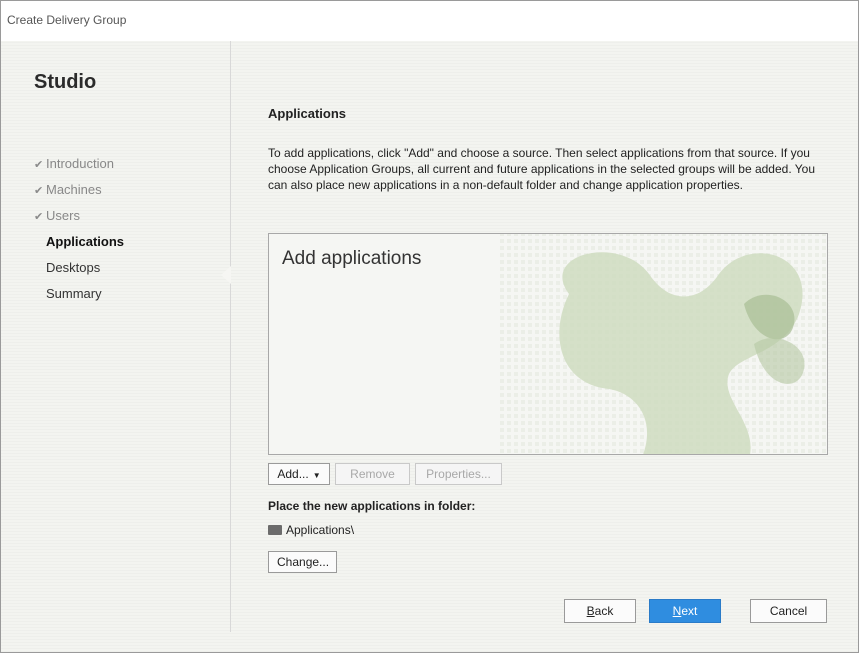 The width and height of the screenshot is (859, 653). What do you see at coordinates (307, 113) in the screenshot?
I see `section-title: Applications` at bounding box center [307, 113].